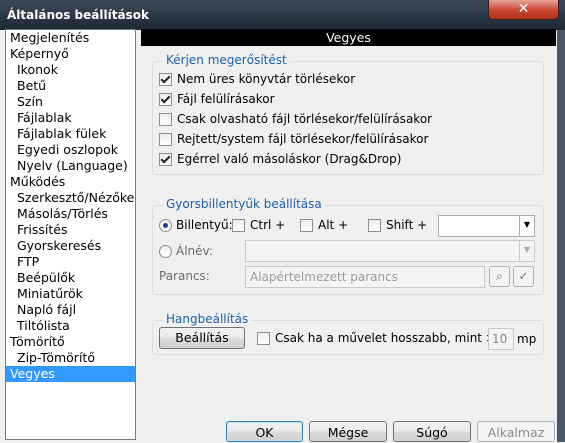 This screenshot has width=565, height=443. What do you see at coordinates (70, 54) in the screenshot?
I see `tree-item: Képernyő` at bounding box center [70, 54].